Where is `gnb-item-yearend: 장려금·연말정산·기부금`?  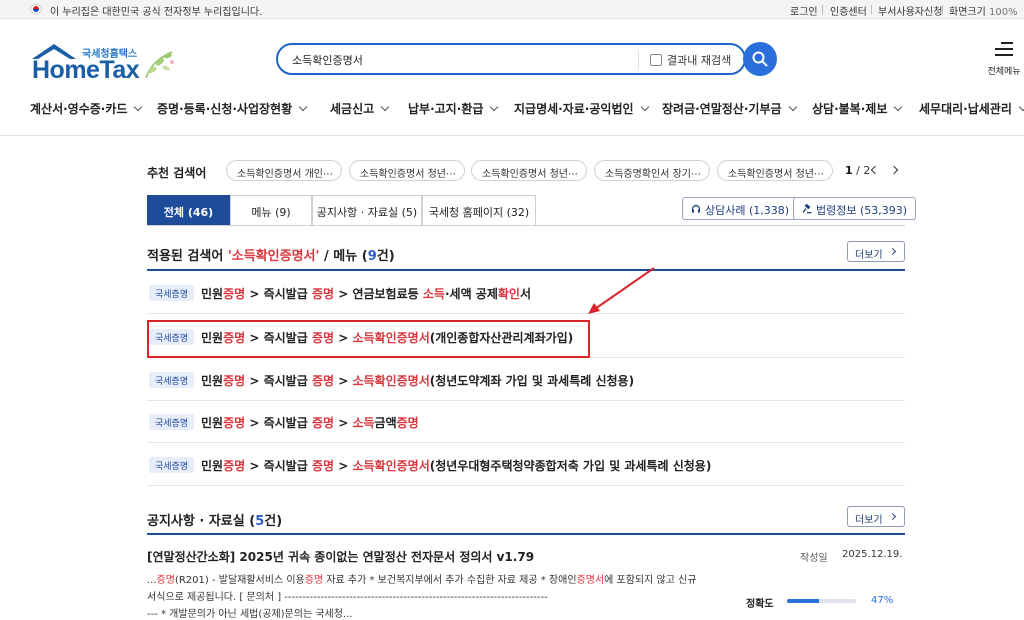
gnb-item-yearend: 장려금·연말정산·기부금 is located at coordinates (729, 108).